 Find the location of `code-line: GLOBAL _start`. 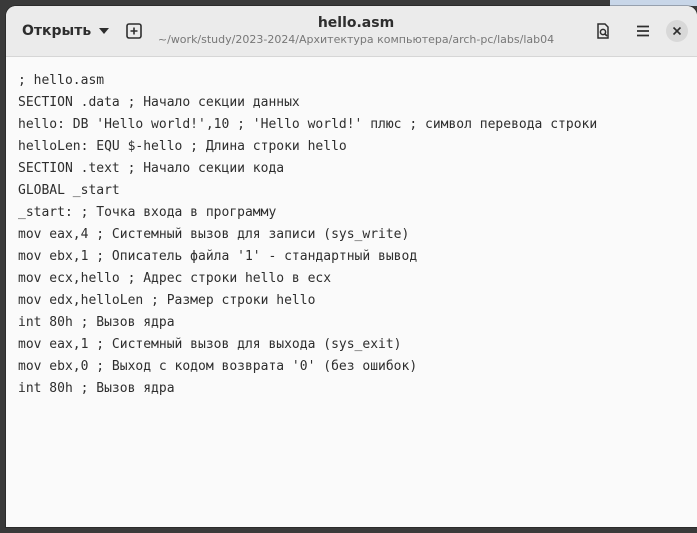

code-line: GLOBAL _start is located at coordinates (69, 190).